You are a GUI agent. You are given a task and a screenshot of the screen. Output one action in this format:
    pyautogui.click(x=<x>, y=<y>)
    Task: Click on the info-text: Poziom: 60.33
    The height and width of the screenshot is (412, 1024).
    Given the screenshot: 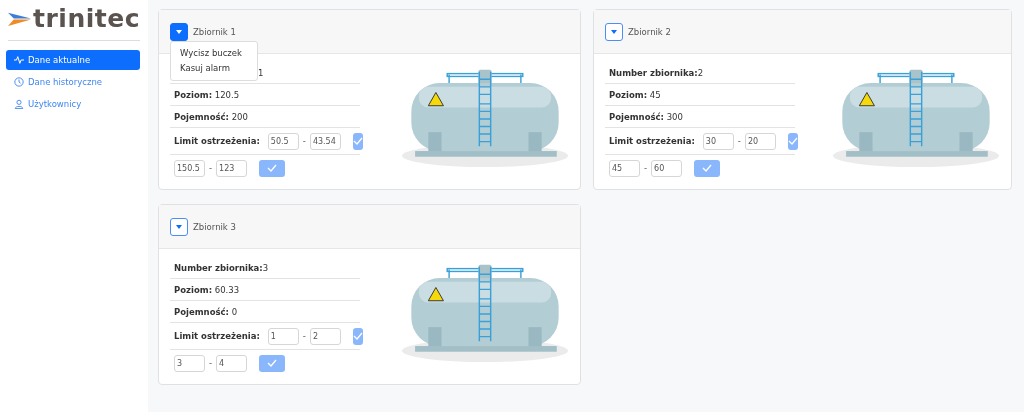 What is the action you would take?
    pyautogui.click(x=207, y=289)
    